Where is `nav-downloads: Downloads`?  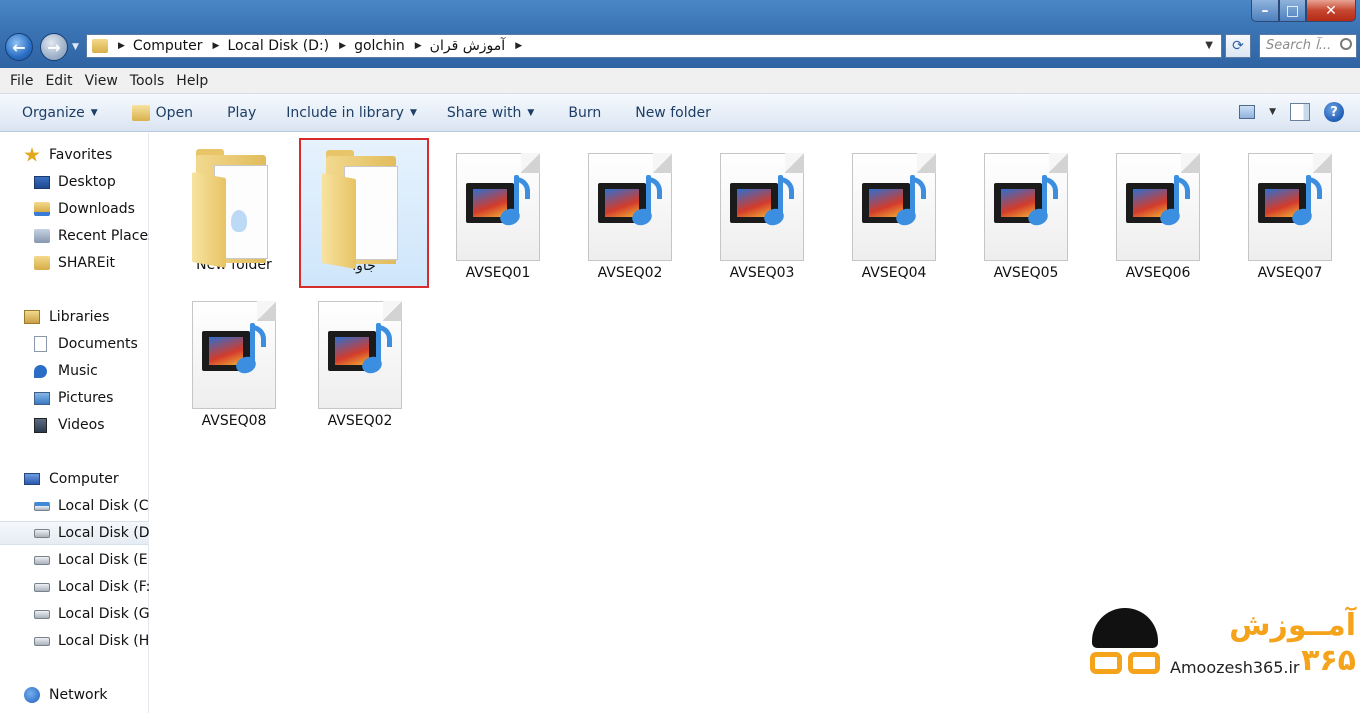
nav-downloads: Downloads is located at coordinates (74, 209).